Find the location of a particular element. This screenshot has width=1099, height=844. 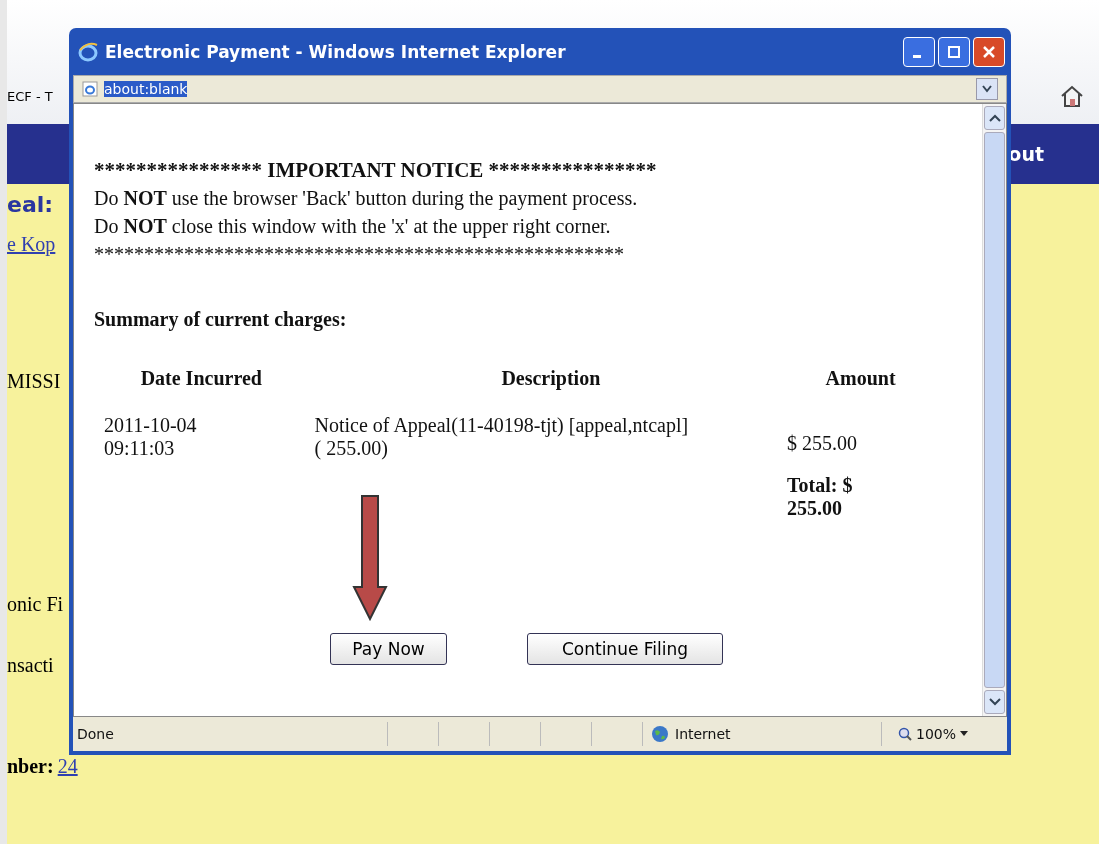

pay-now-button: Pay Now is located at coordinates (388, 649).